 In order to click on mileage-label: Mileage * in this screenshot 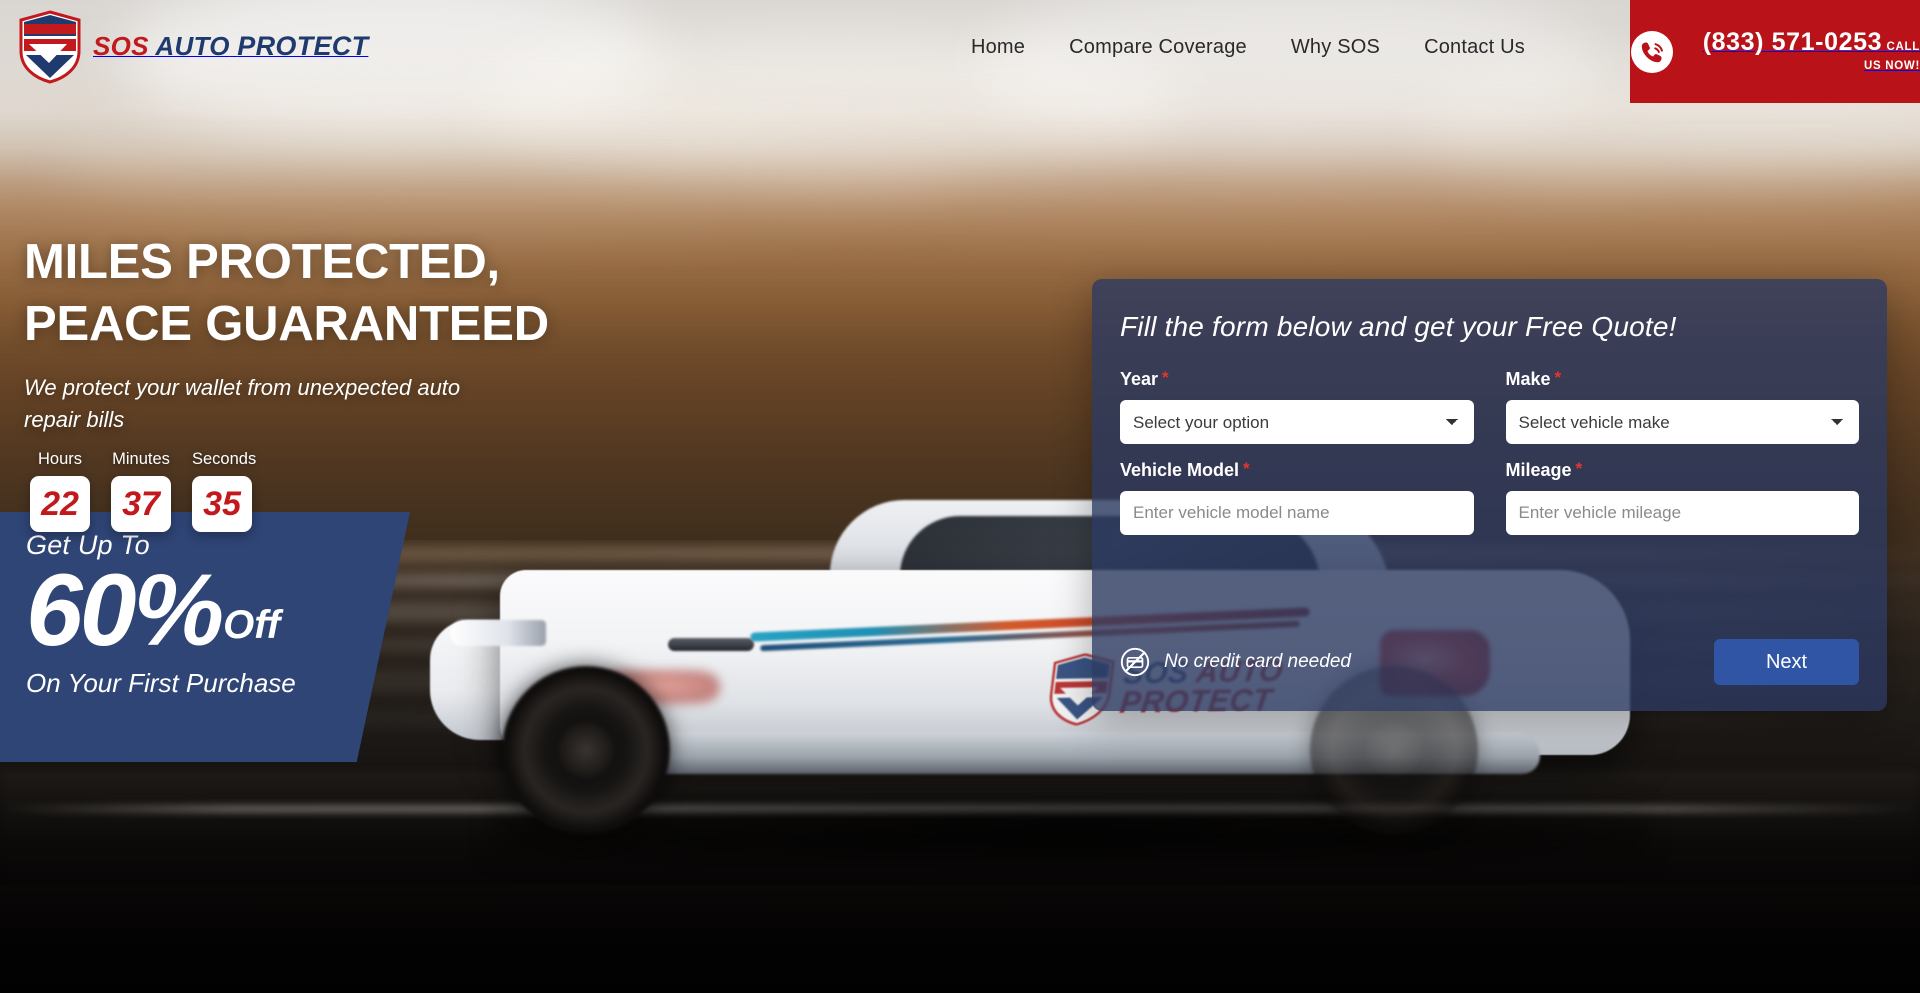, I will do `click(1544, 469)`.